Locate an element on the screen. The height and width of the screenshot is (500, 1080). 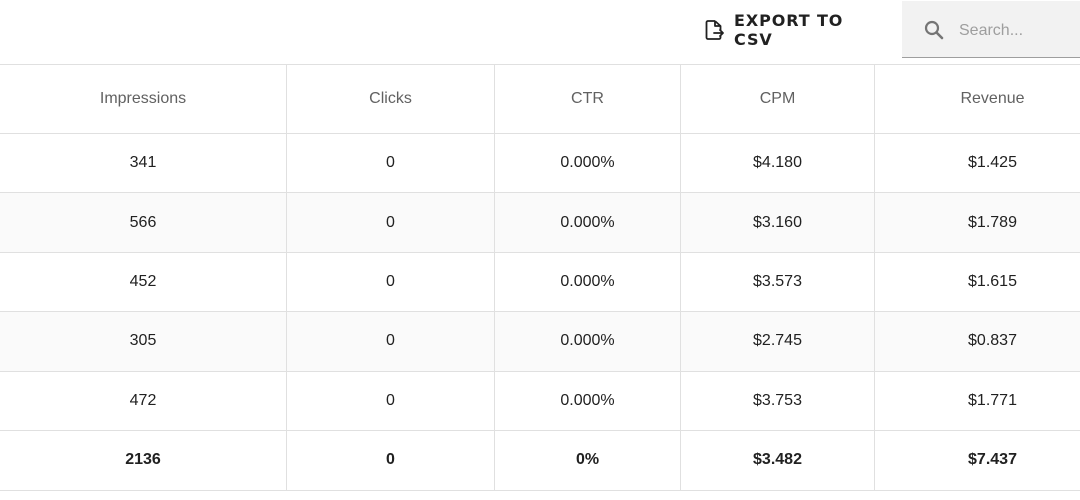
totals-row: 2136 0 0% $3.482 $7.437 is located at coordinates (540, 460).